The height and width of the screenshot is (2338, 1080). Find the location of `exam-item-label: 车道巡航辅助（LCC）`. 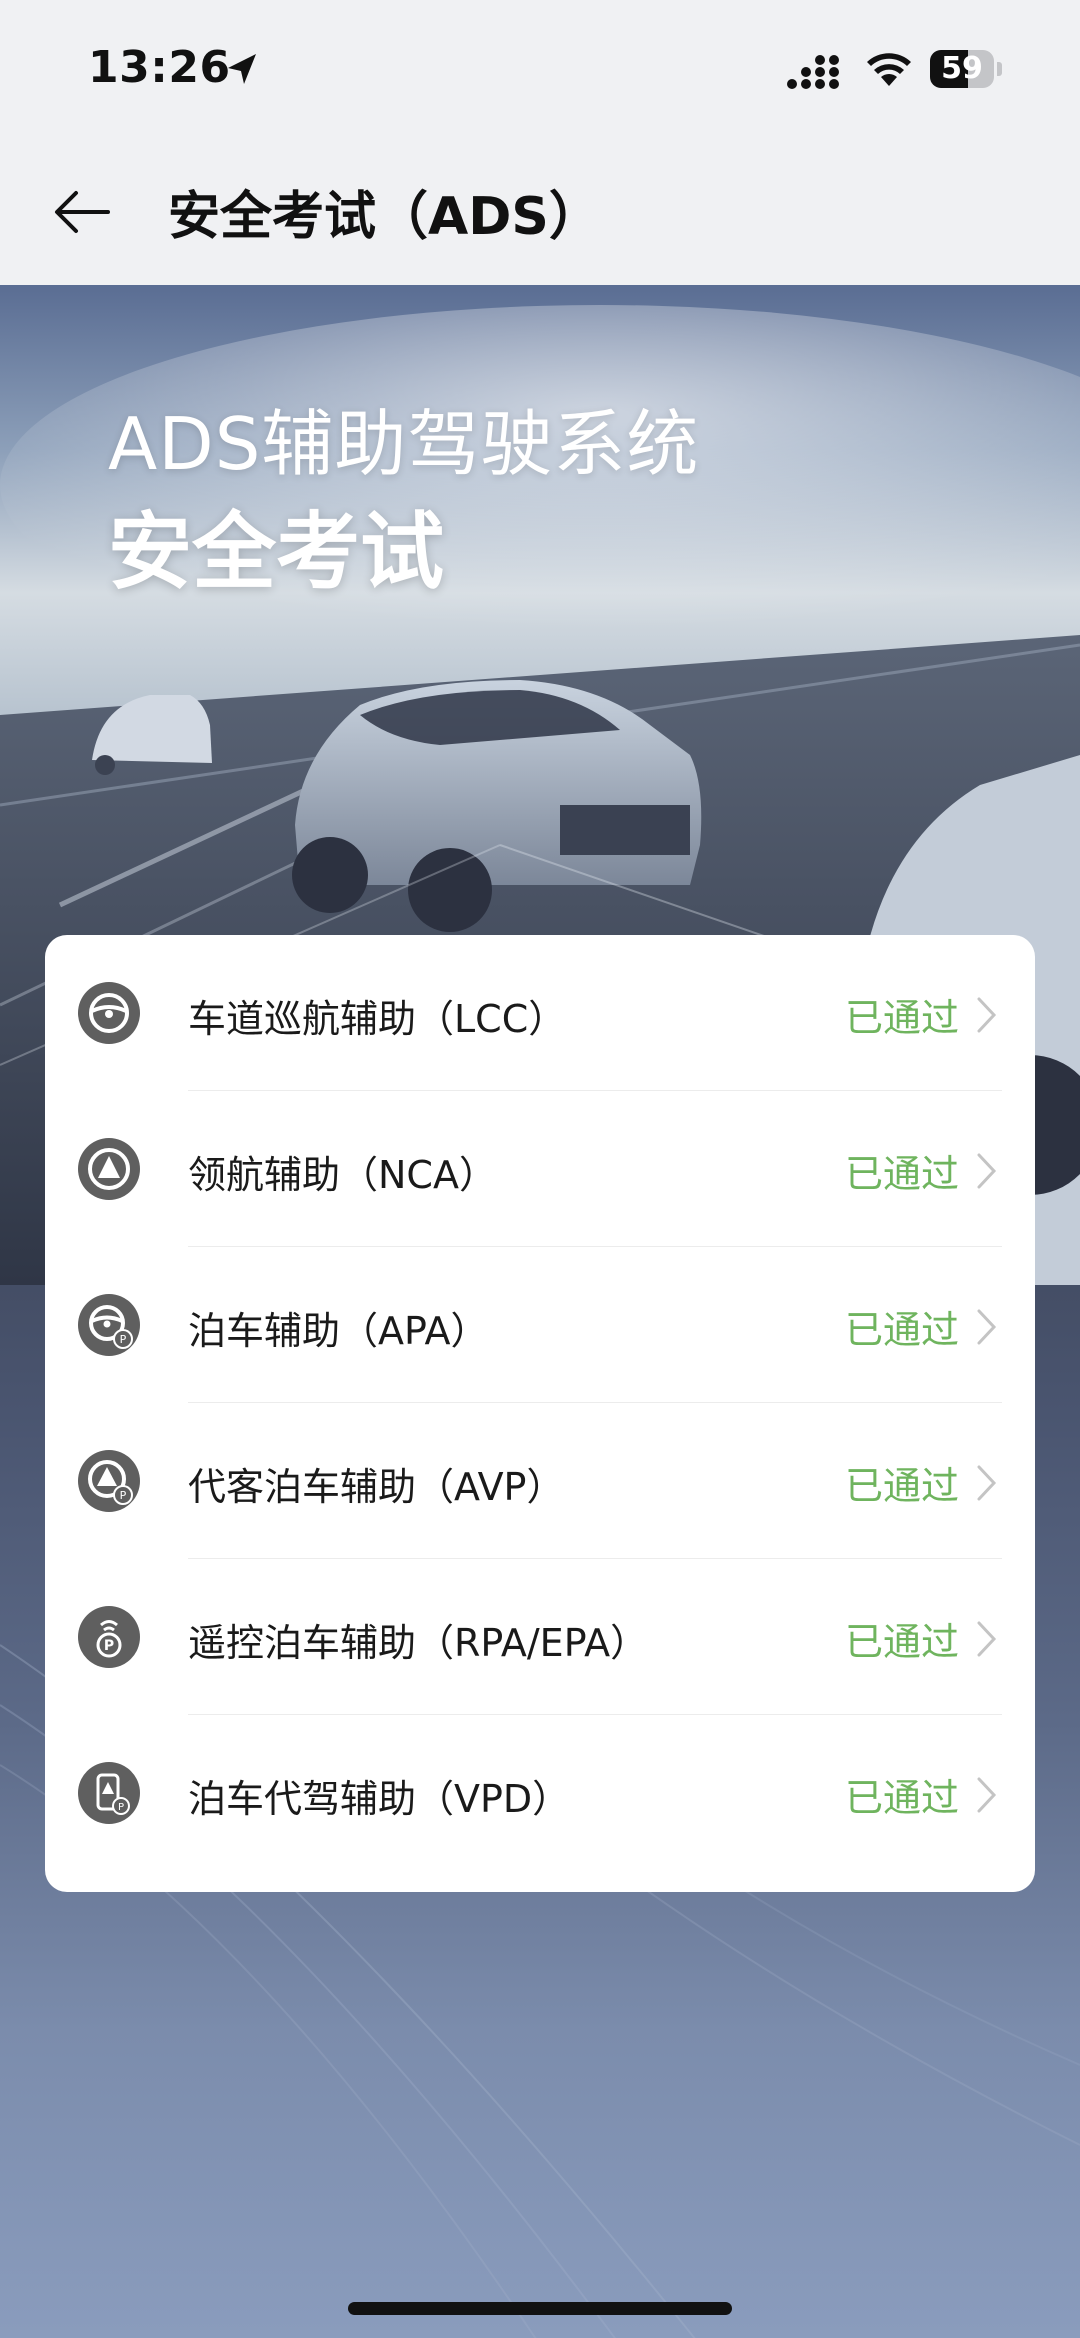

exam-item-label: 车道巡航辅助（LCC） is located at coordinates (377, 1019).